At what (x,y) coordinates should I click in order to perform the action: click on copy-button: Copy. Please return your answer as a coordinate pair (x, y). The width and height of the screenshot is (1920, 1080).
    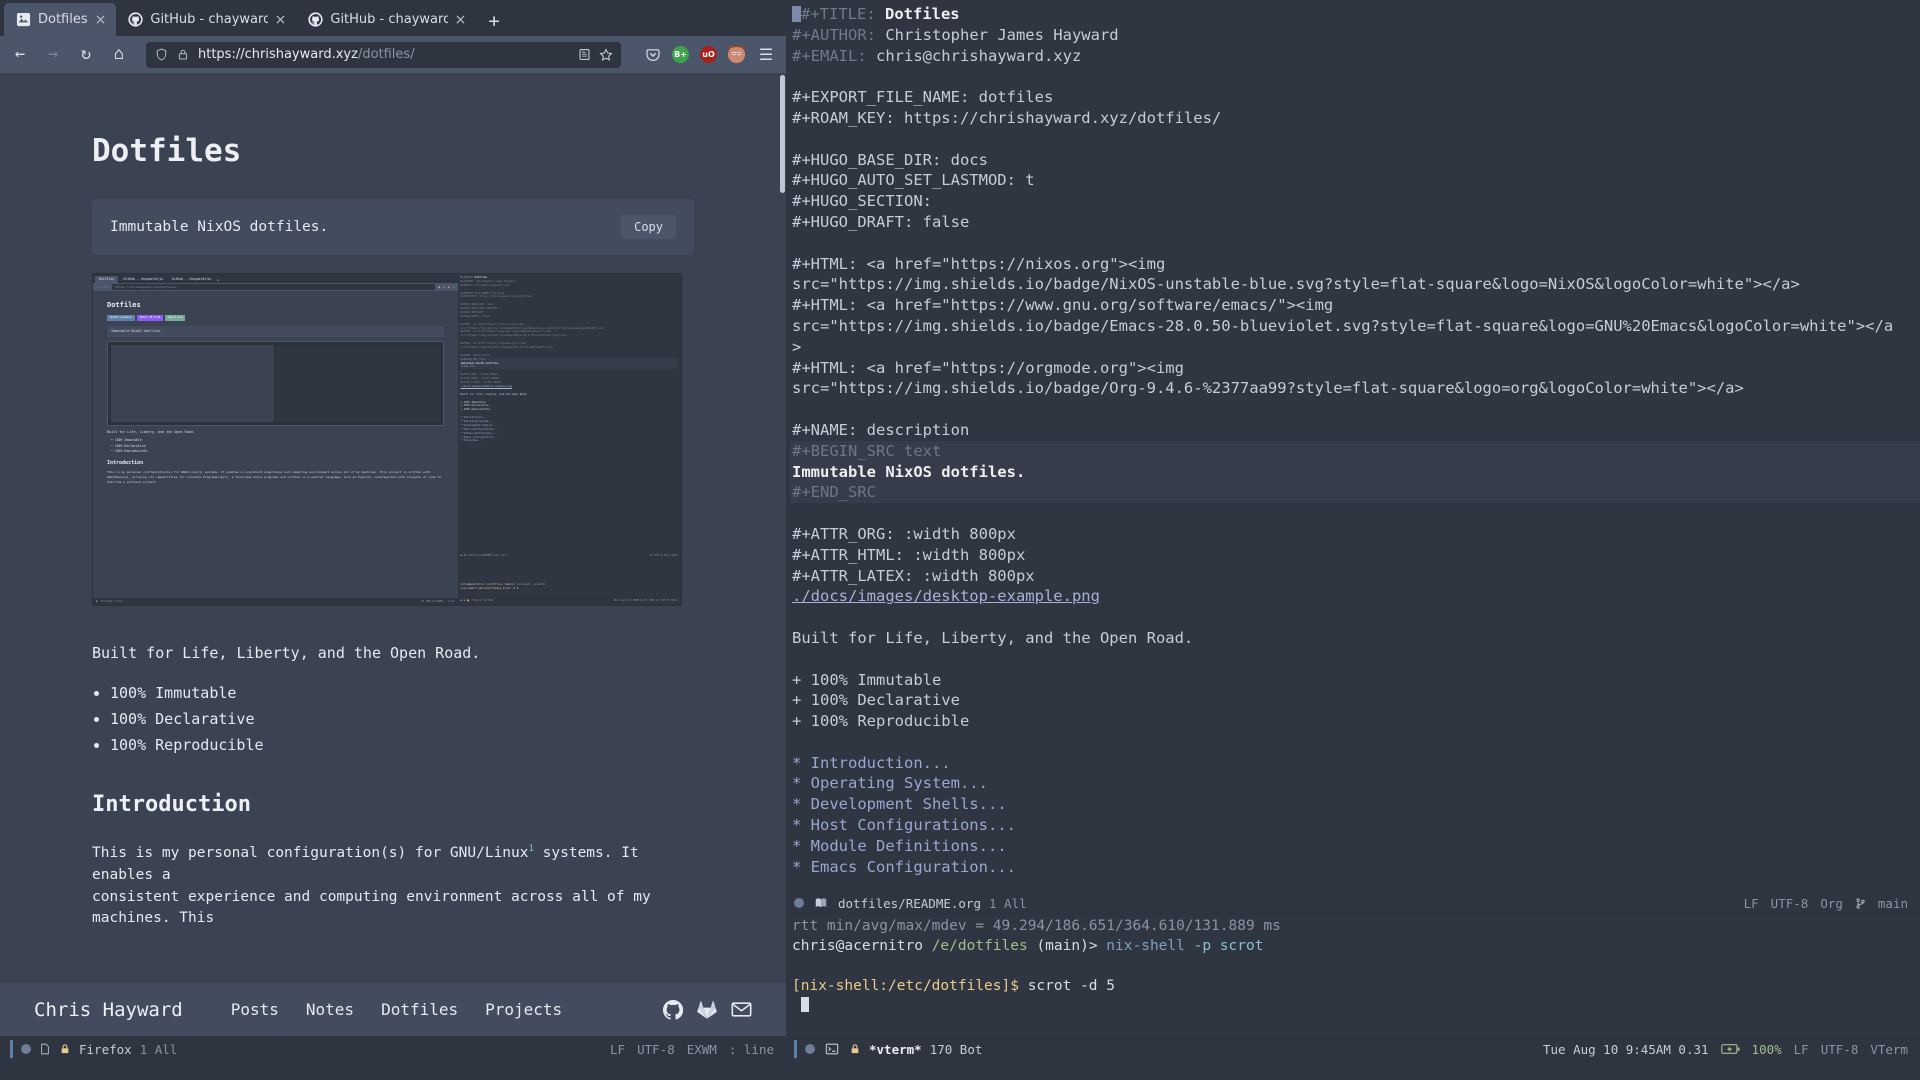
    Looking at the image, I should click on (648, 227).